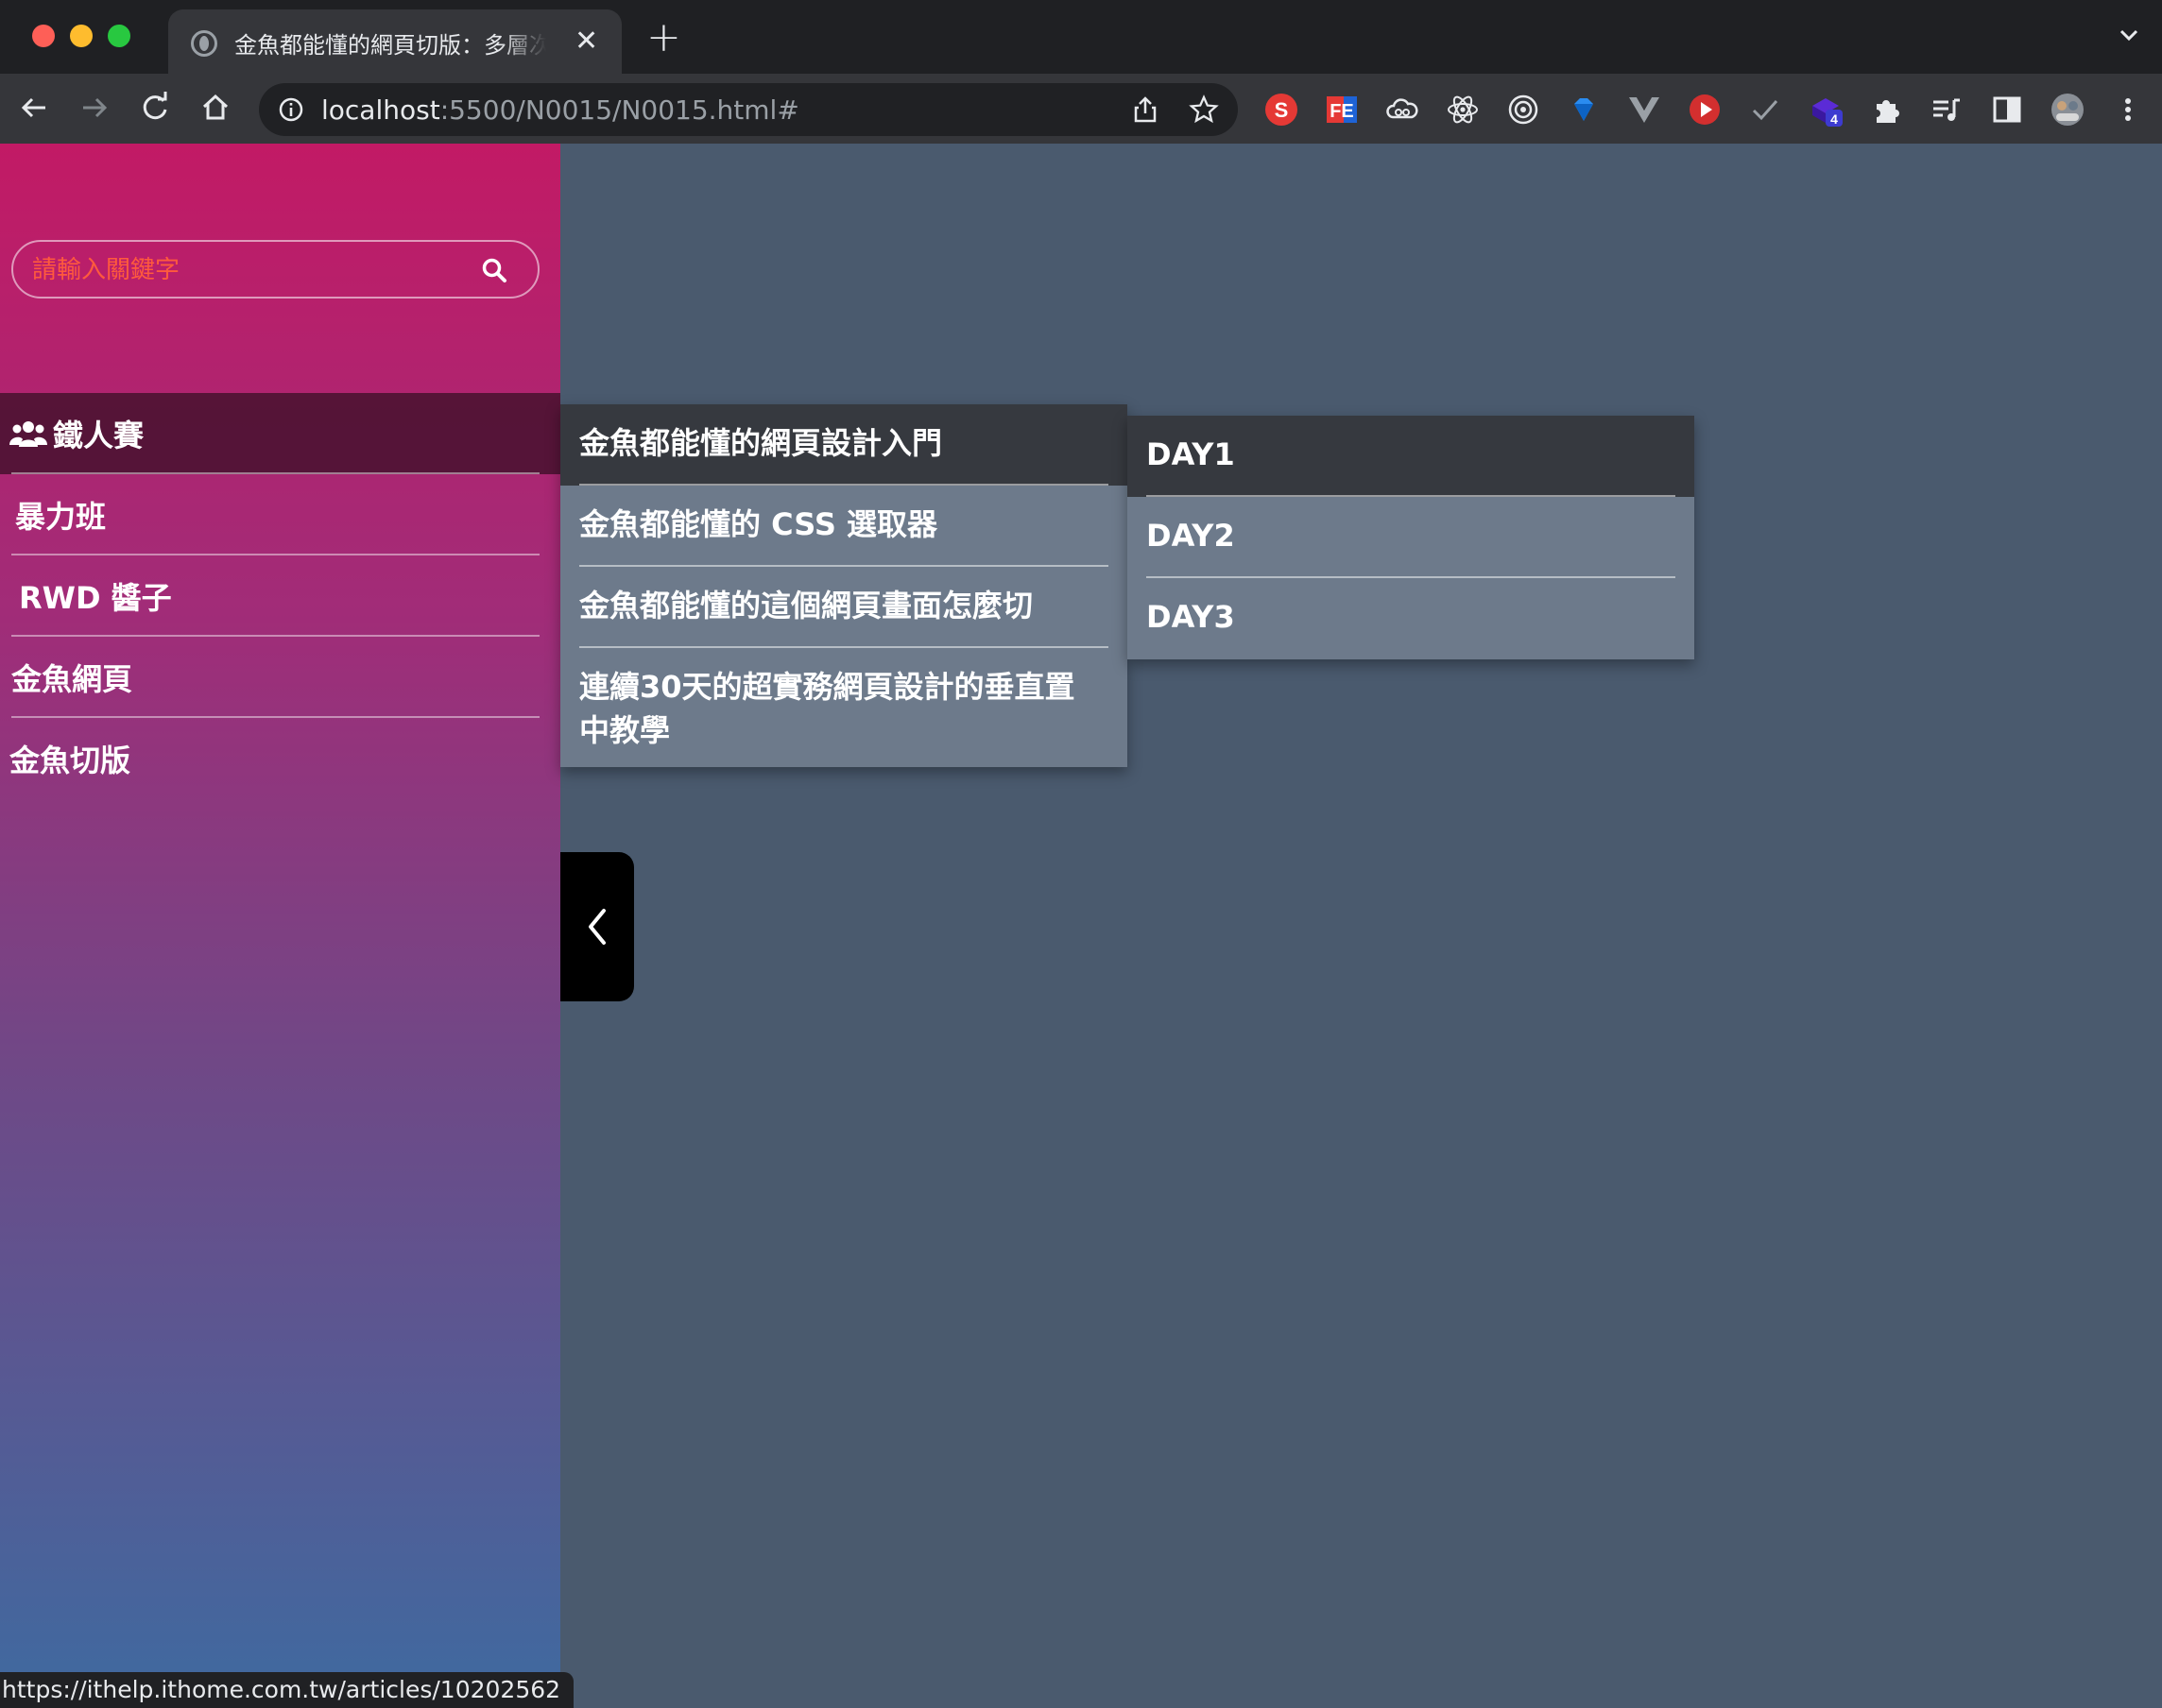 This screenshot has height=1708, width=2162. Describe the element at coordinates (1204, 110) in the screenshot. I see `bookmark-star-icon` at that location.